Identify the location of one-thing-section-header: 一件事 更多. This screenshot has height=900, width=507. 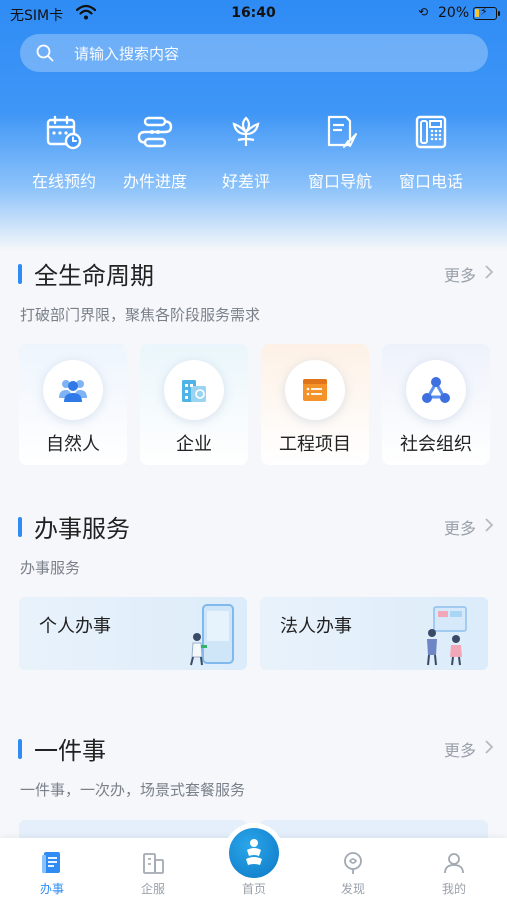
(253, 747).